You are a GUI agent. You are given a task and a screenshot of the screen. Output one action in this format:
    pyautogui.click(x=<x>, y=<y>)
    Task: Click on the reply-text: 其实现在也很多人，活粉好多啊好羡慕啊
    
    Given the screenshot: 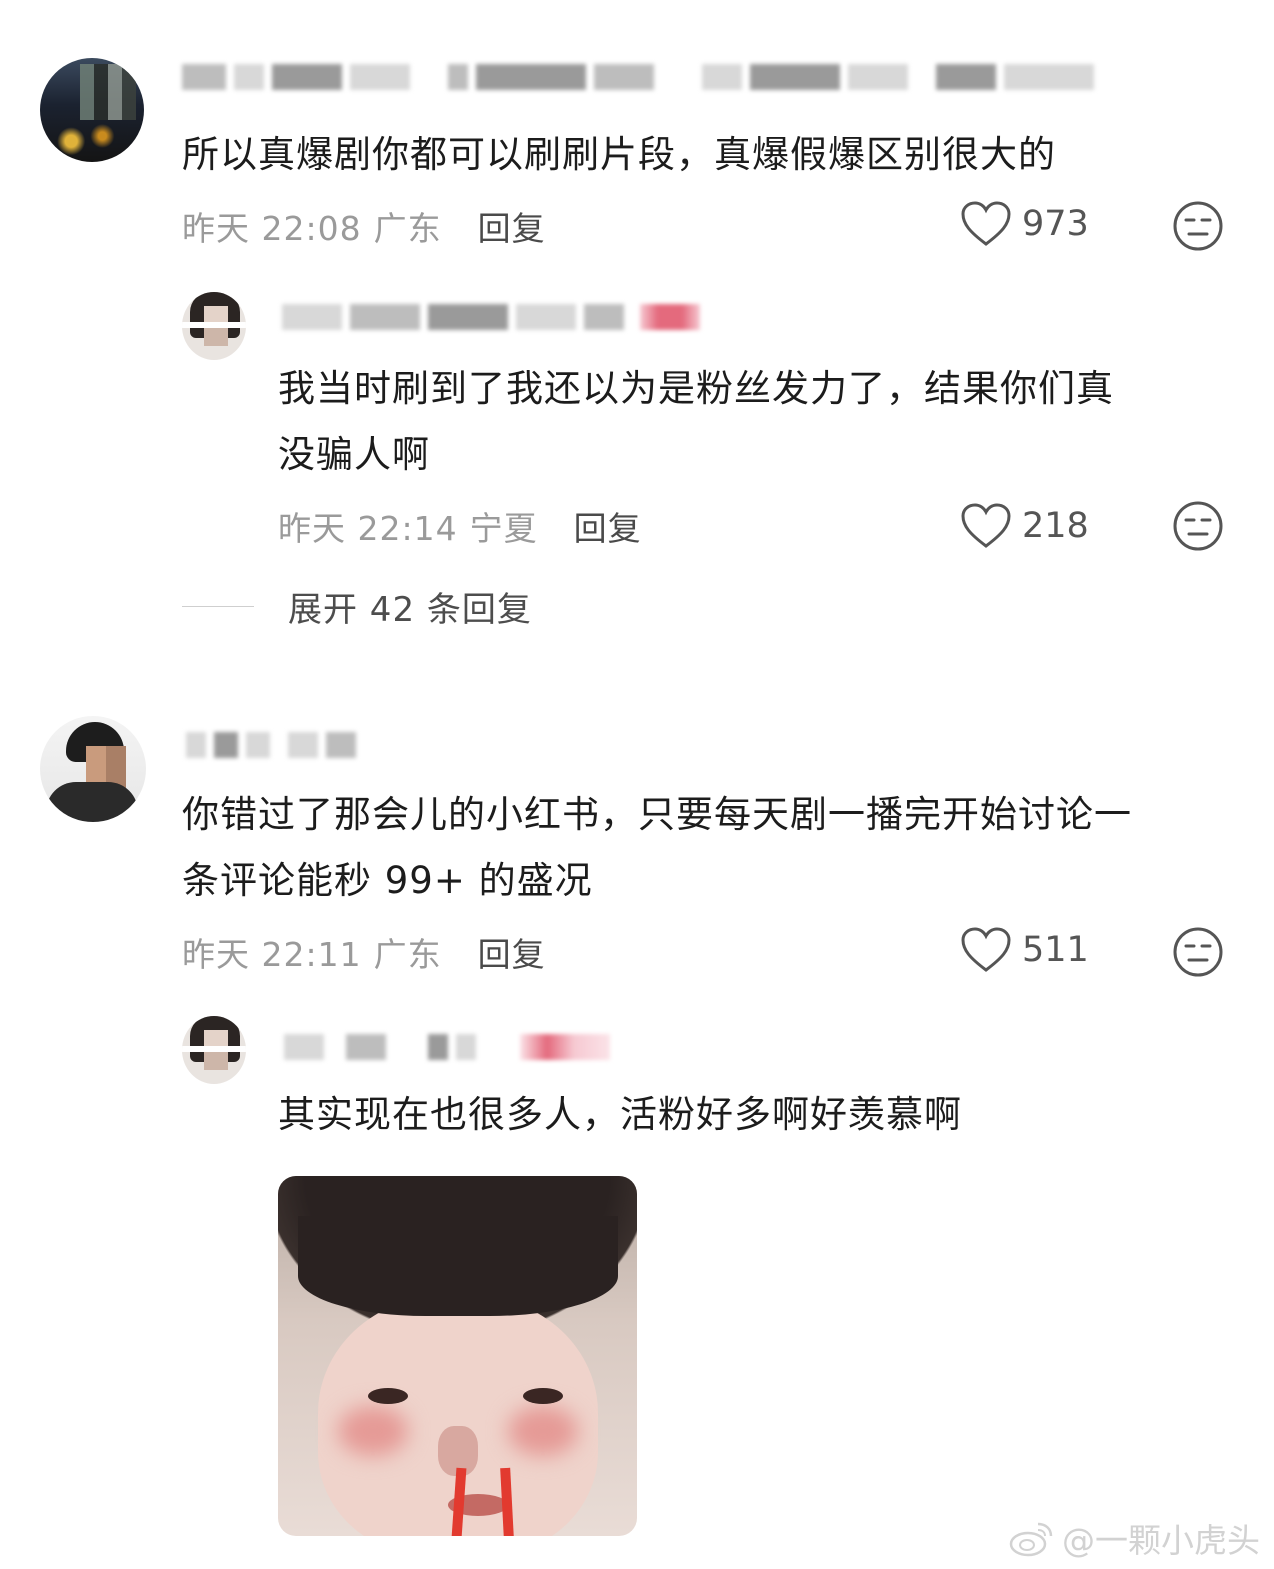 What is the action you would take?
    pyautogui.click(x=620, y=1114)
    